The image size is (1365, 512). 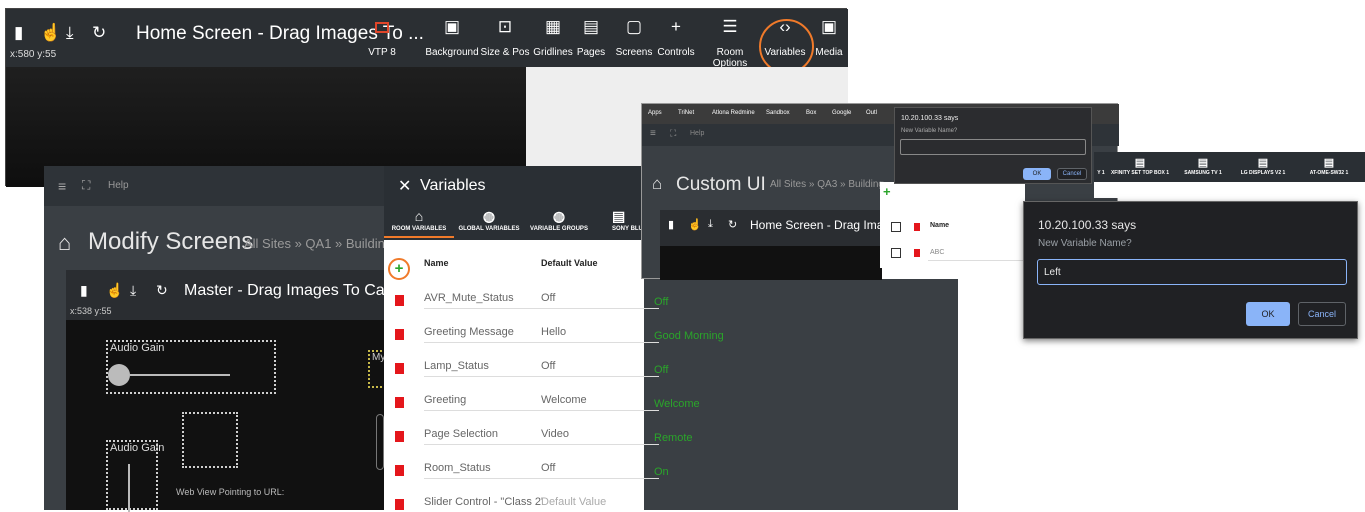 What do you see at coordinates (619, 219) in the screenshot?
I see `tab-sony-blu: ▤ SONY BLU` at bounding box center [619, 219].